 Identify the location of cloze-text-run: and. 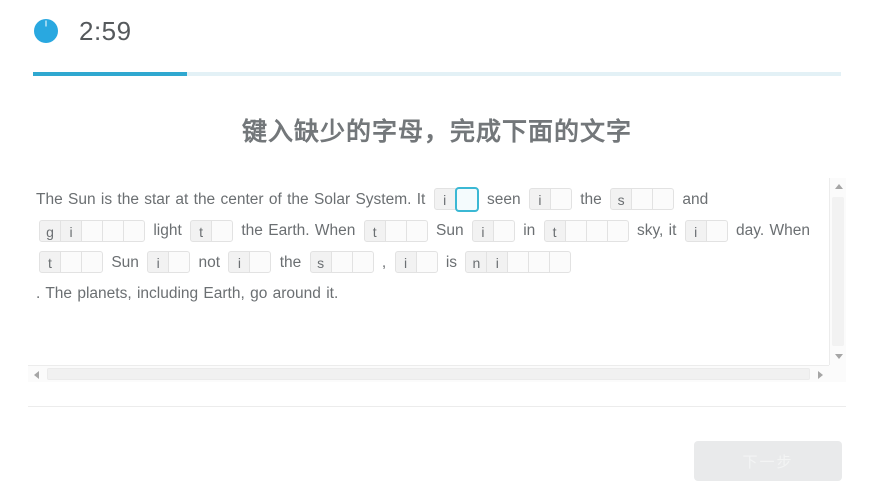
(695, 199).